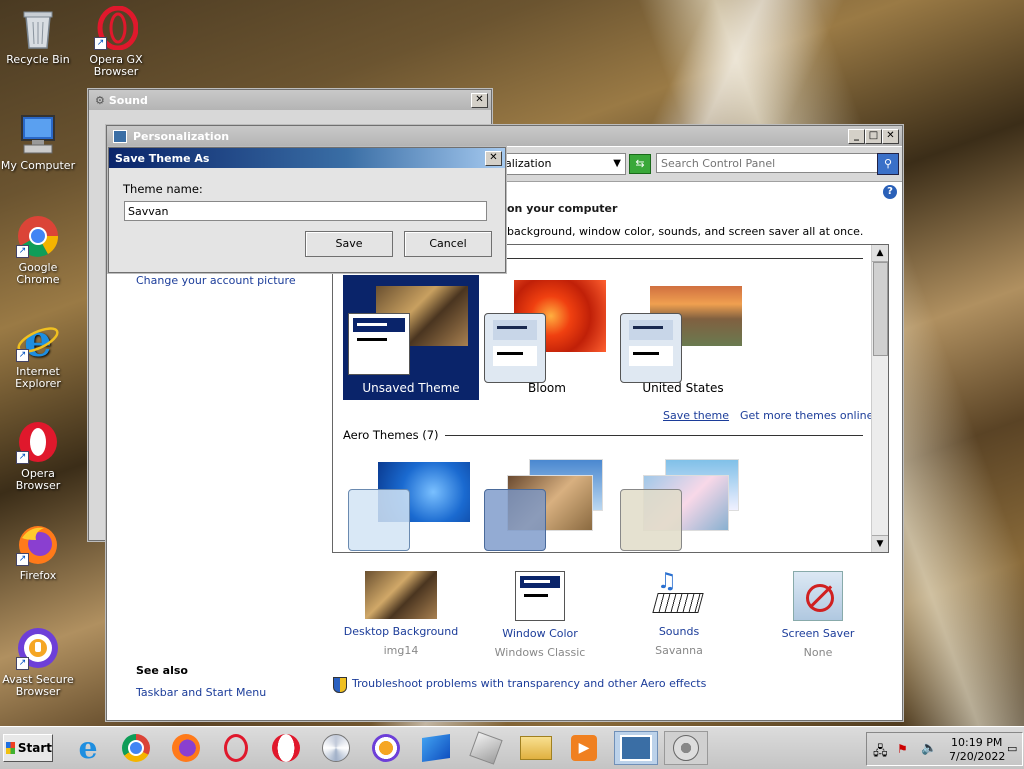 The image size is (1024, 769). Describe the element at coordinates (336, 748) in the screenshot. I see `taskbar-media` at that location.